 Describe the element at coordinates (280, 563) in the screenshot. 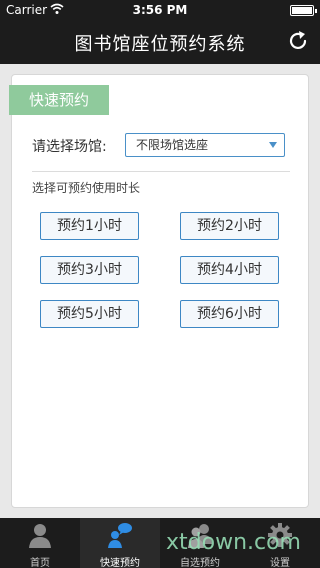

I see `tab-settings-label: 设置` at that location.